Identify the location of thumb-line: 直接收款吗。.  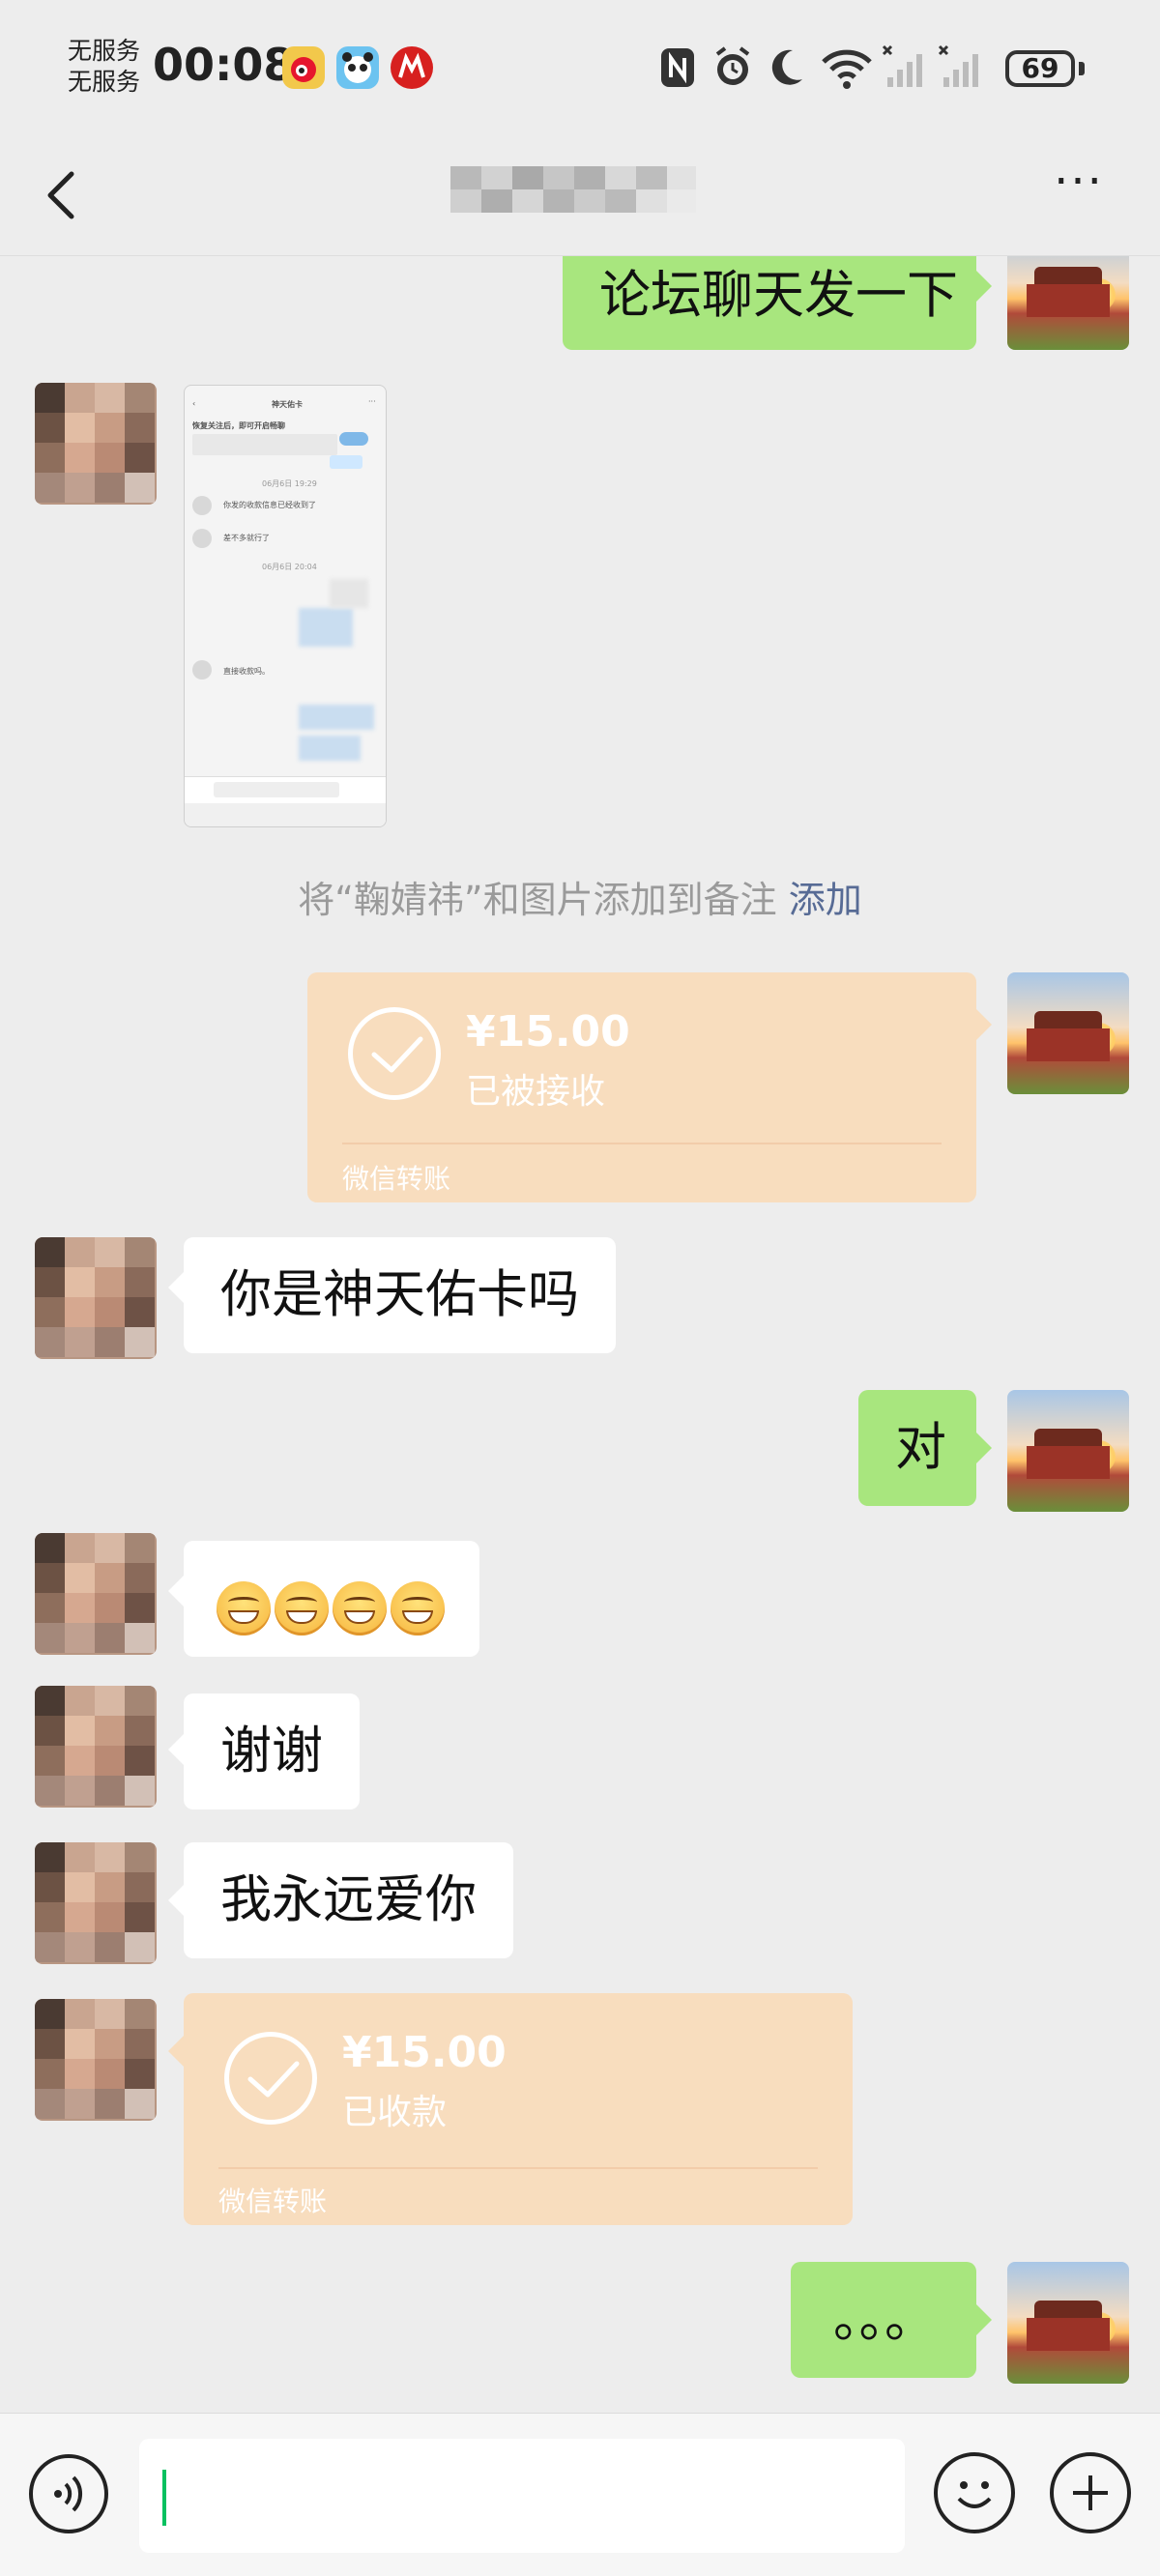
(247, 671).